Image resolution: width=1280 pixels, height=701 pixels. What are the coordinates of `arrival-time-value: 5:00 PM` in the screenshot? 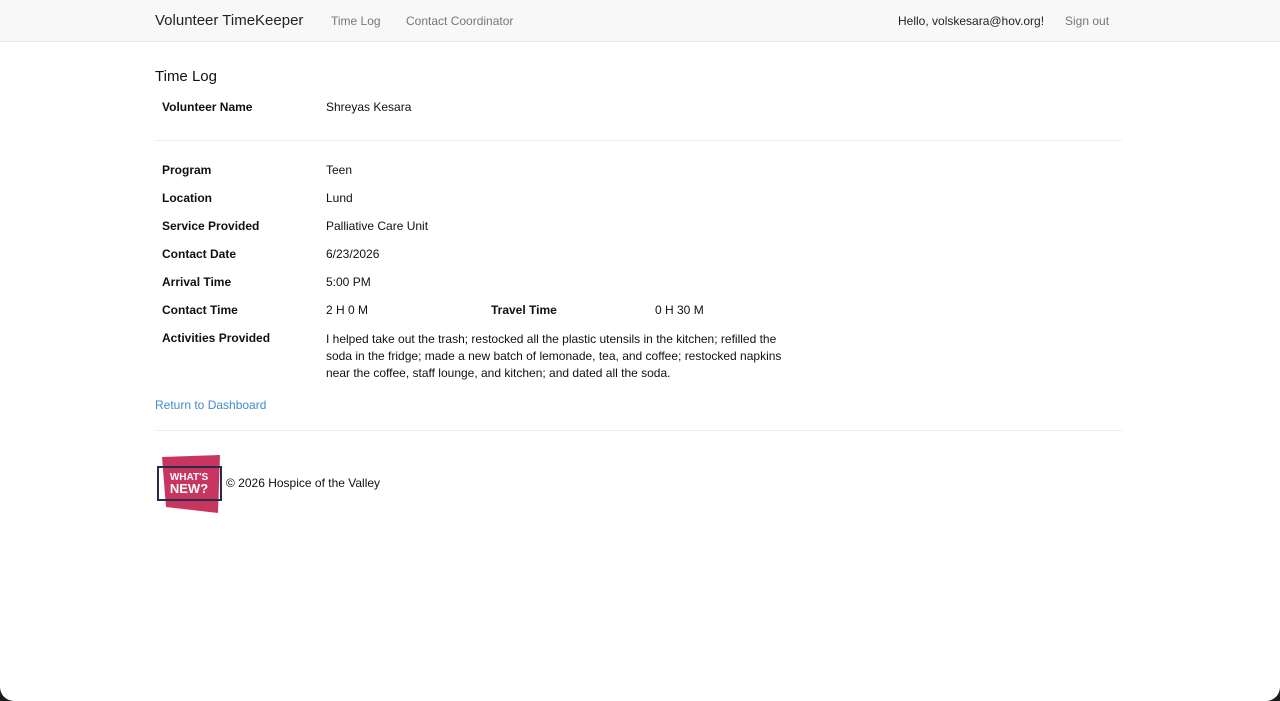 It's located at (348, 282).